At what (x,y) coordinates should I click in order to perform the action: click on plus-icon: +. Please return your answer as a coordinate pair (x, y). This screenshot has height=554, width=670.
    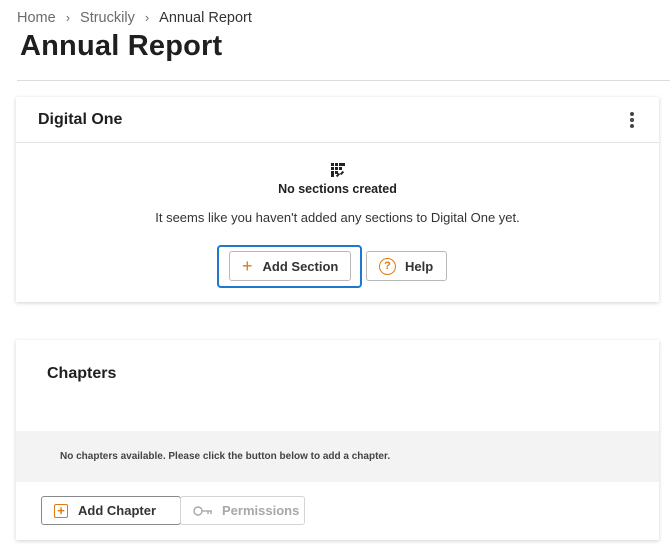
    Looking at the image, I should click on (247, 266).